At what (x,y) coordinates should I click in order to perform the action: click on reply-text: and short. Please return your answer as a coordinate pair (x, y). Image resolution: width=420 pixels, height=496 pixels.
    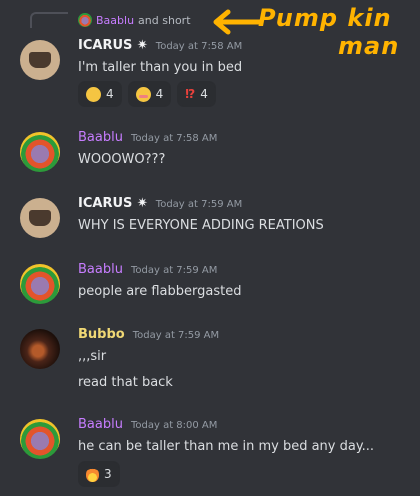
    Looking at the image, I should click on (164, 20).